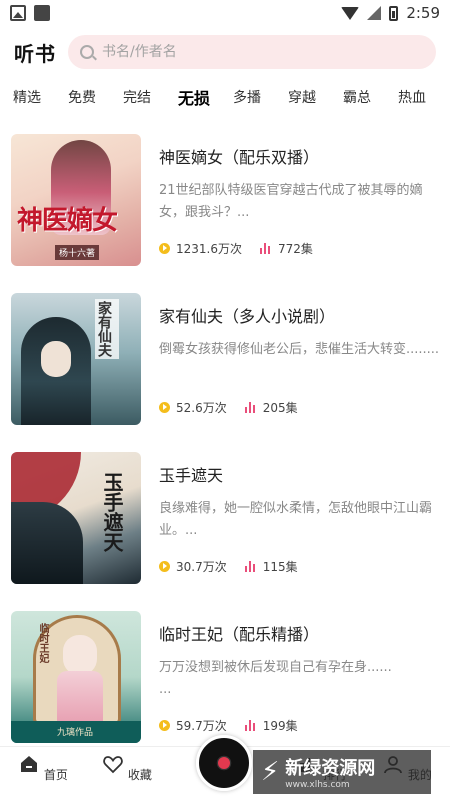  What do you see at coordinates (317, 785) in the screenshot?
I see `watermark-url: www.xlhs.com` at bounding box center [317, 785].